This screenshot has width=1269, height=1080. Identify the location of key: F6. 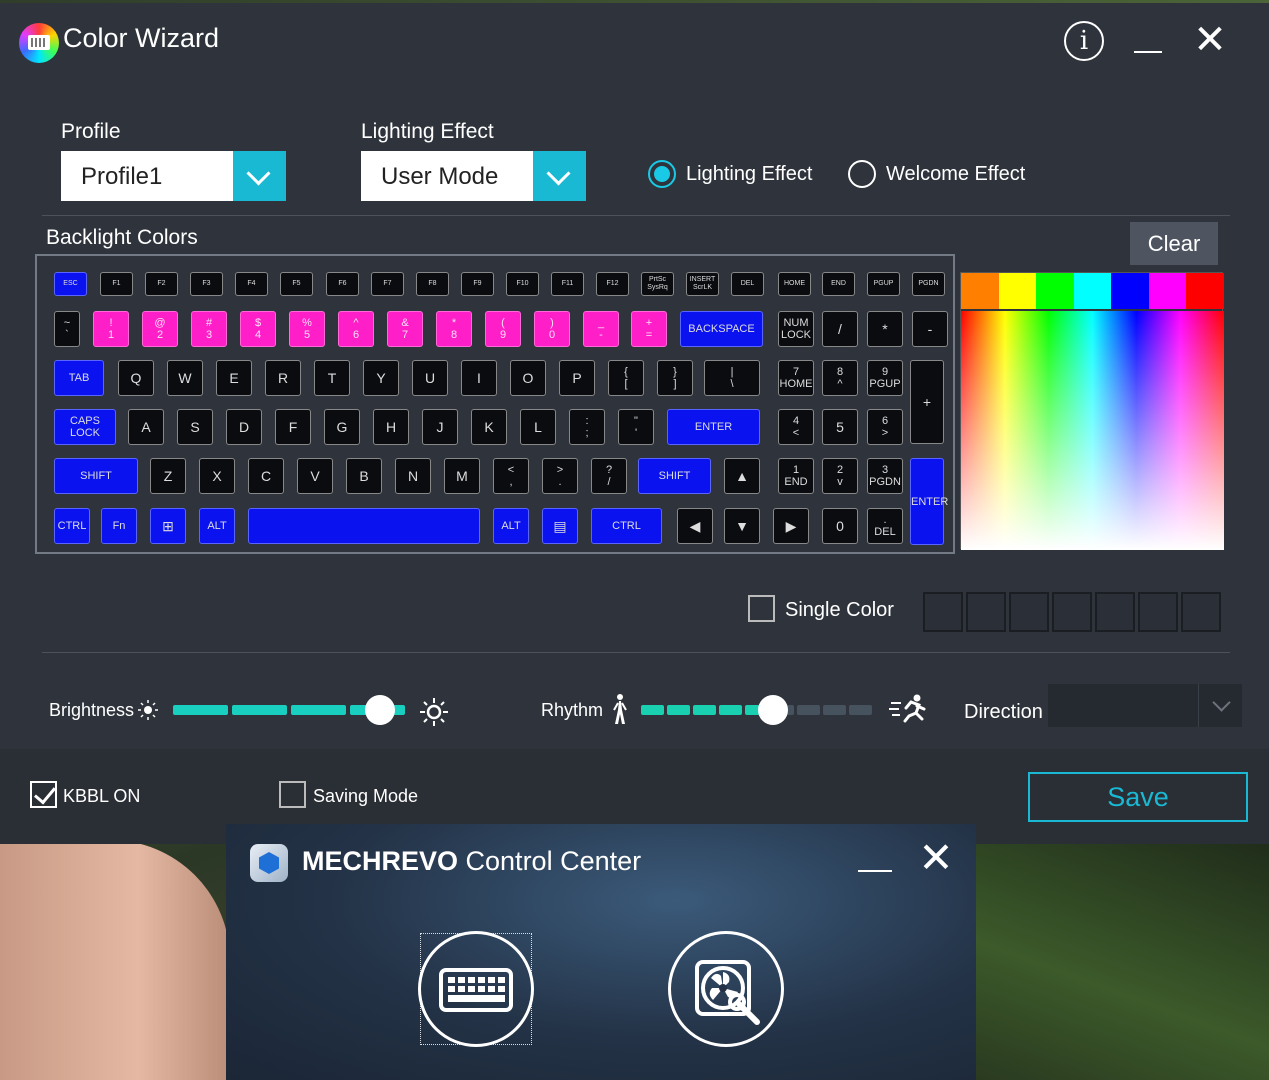
(342, 284).